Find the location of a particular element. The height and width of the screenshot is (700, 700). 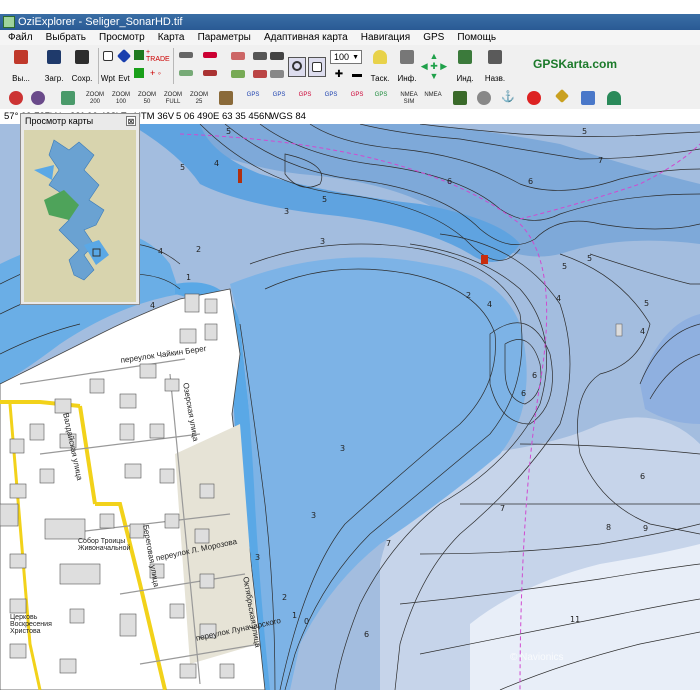

globe-icon is located at coordinates (38, 98).